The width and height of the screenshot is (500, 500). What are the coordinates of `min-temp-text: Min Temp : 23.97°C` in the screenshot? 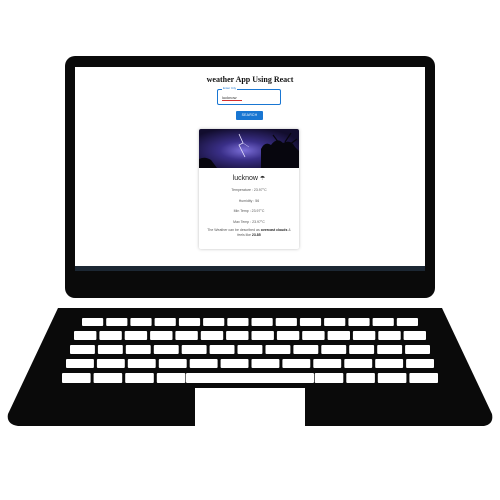 It's located at (249, 211).